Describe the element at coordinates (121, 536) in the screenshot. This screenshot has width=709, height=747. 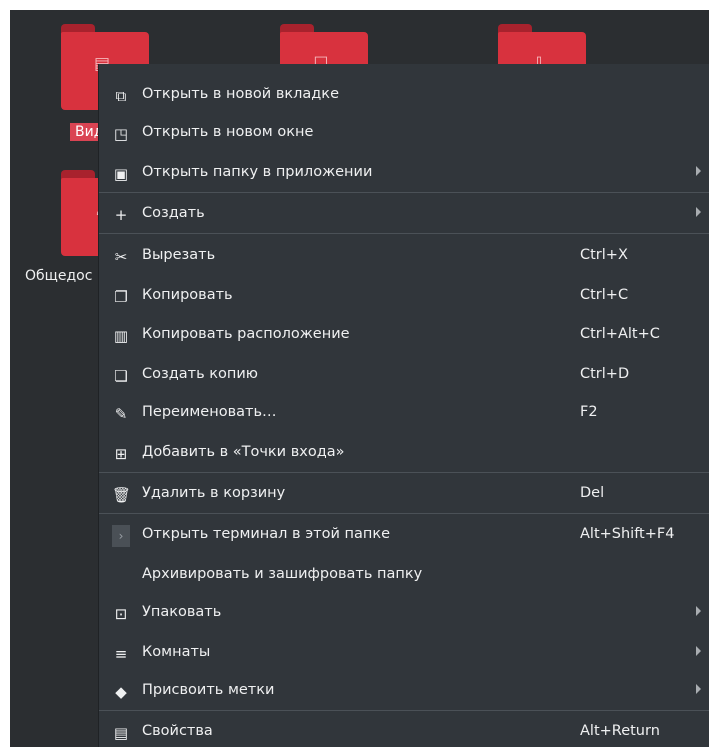
I see `terminal-icon: ›` at that location.